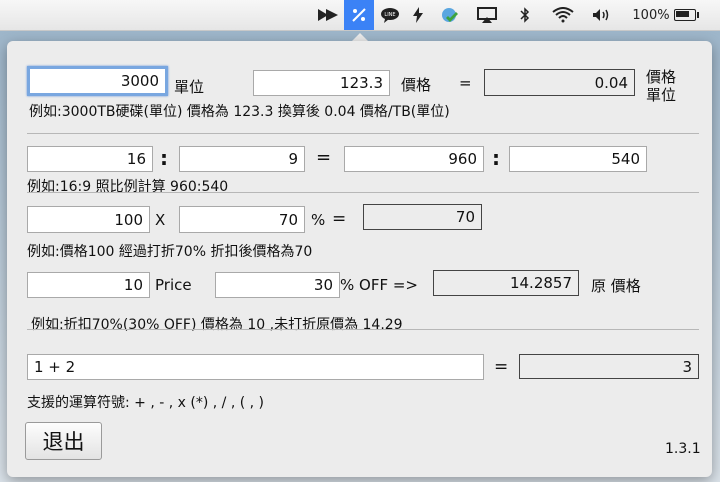 This screenshot has width=720, height=482. What do you see at coordinates (88, 219) in the screenshot?
I see `discount-price-input: 100` at bounding box center [88, 219].